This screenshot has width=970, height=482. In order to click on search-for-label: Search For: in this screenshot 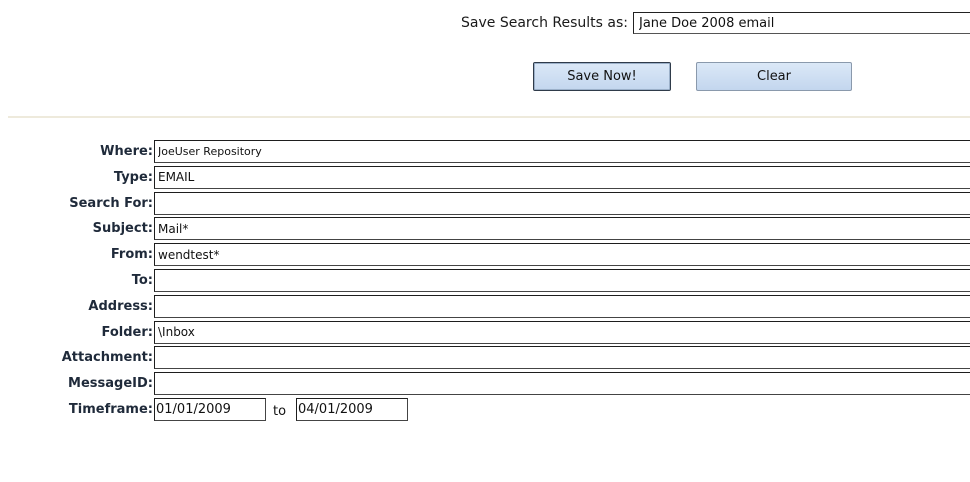, I will do `click(111, 203)`.